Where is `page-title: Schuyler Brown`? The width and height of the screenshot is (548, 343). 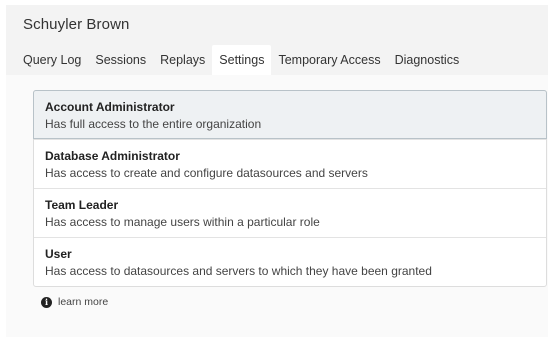 page-title: Schuyler Brown is located at coordinates (76, 24).